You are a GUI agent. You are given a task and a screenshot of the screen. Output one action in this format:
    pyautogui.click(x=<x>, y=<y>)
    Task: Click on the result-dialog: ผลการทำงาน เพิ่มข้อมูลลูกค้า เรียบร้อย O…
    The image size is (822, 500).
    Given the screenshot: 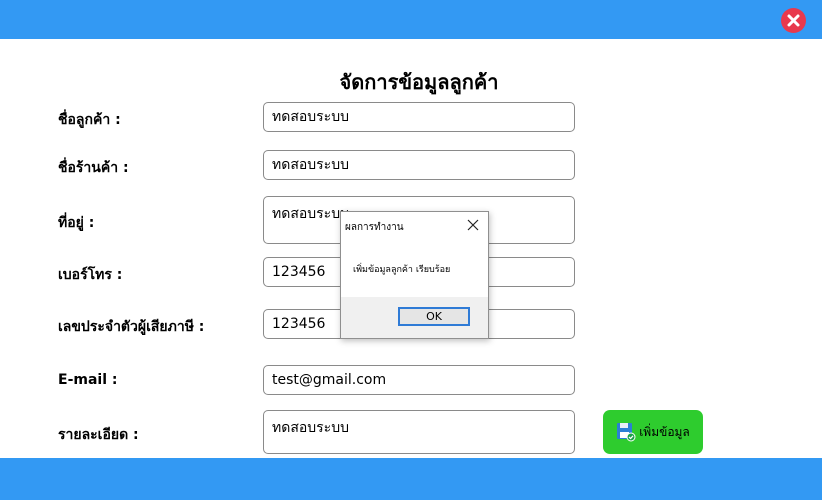 What is the action you would take?
    pyautogui.click(x=414, y=275)
    